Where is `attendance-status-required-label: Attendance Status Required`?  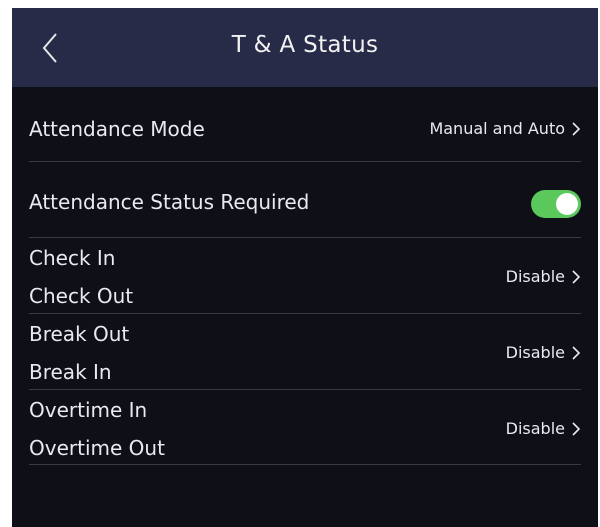
attendance-status-required-label: Attendance Status Required is located at coordinates (169, 202).